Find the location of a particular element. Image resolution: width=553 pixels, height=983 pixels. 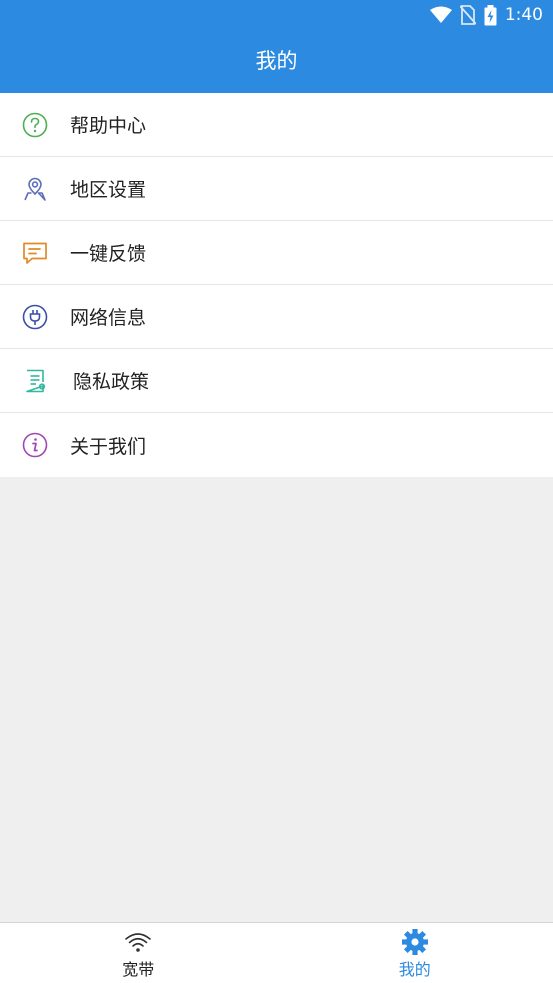

battery-charging-icon is located at coordinates (490, 14).